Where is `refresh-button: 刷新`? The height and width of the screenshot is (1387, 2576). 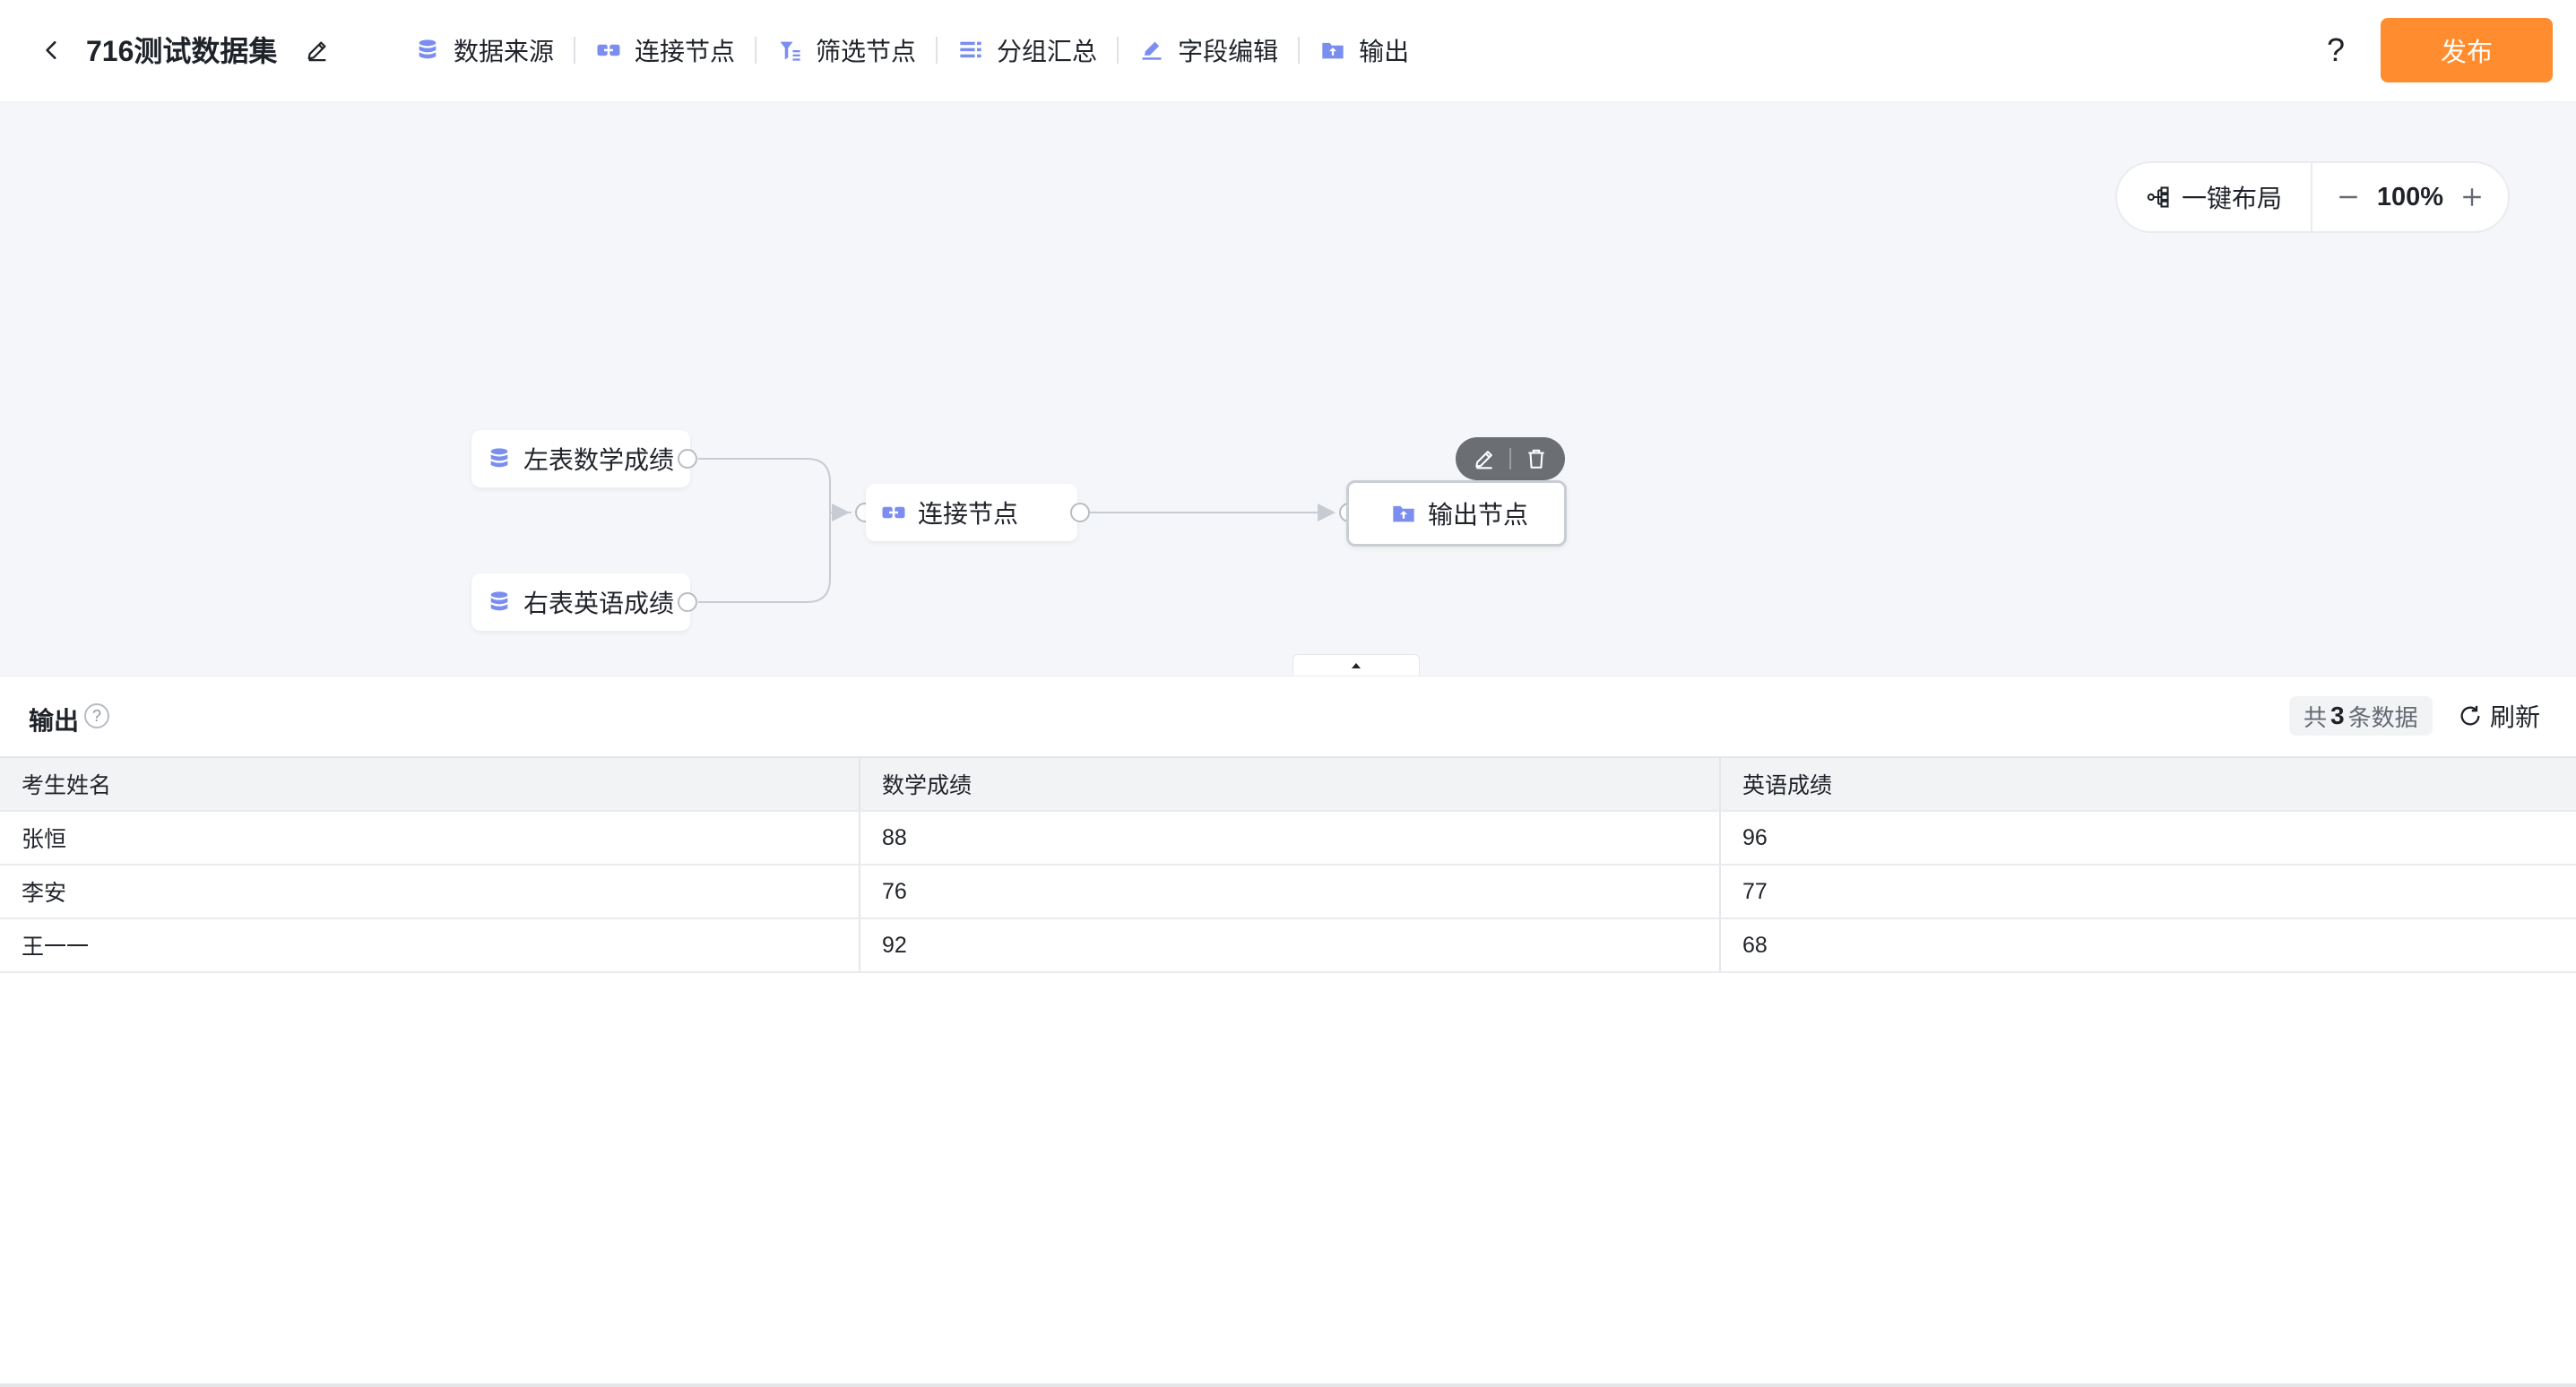 refresh-button: 刷新 is located at coordinates (2499, 716).